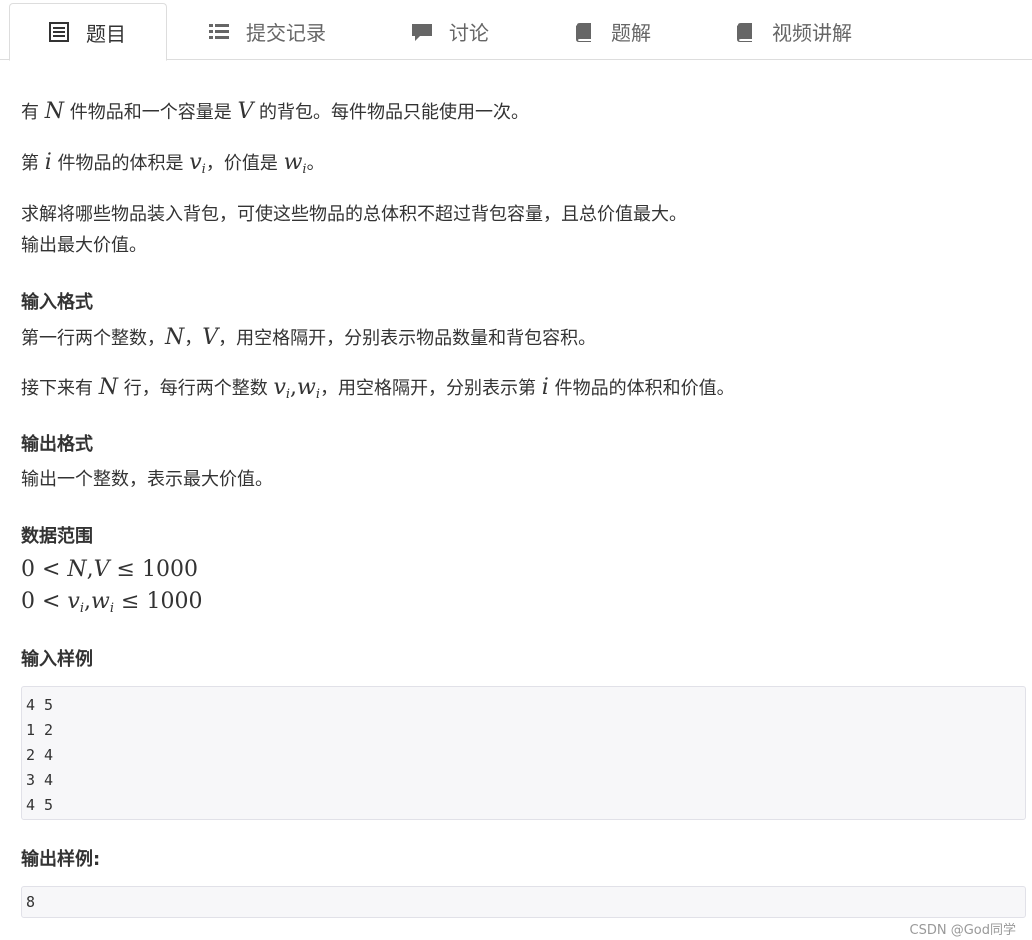 The image size is (1032, 940). I want to click on tab-label: 讨论, so click(469, 33).